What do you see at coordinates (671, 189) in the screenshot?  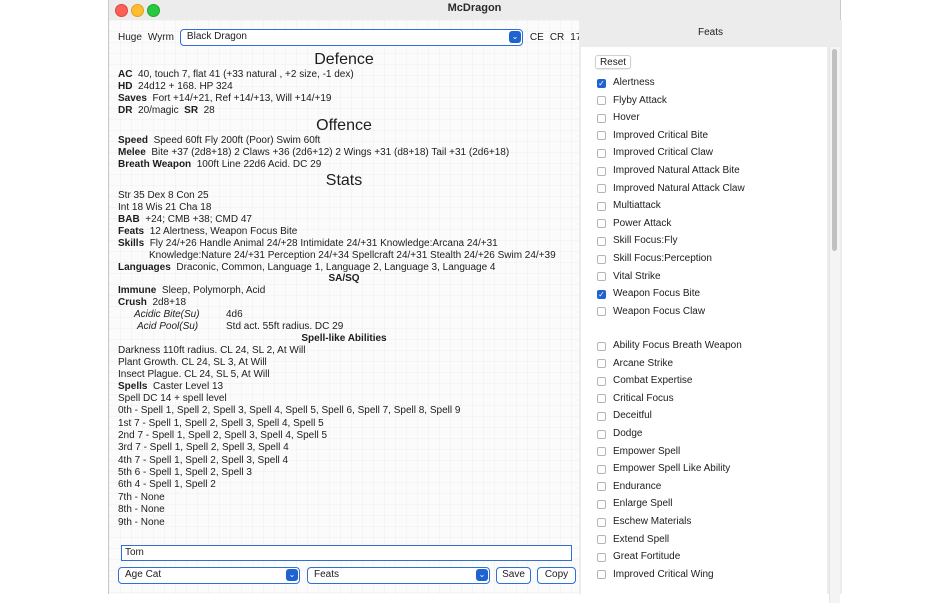 I see `feat-checkbox-row: Improved Natural Attack Claw` at bounding box center [671, 189].